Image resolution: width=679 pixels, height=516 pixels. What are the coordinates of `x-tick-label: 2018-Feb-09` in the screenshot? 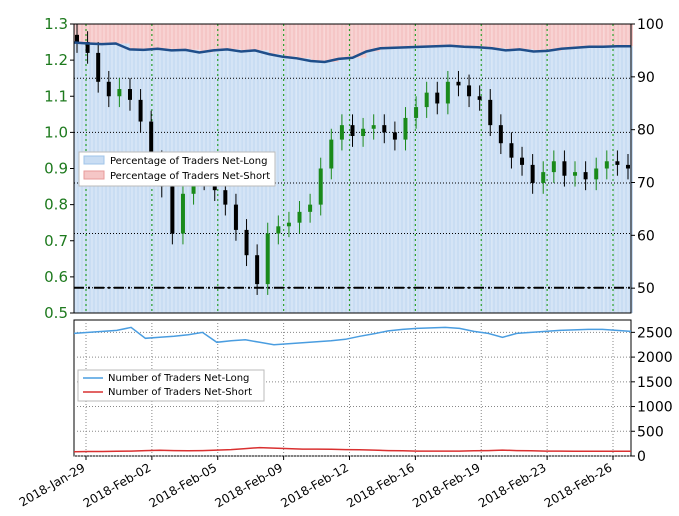 It's located at (249, 485).